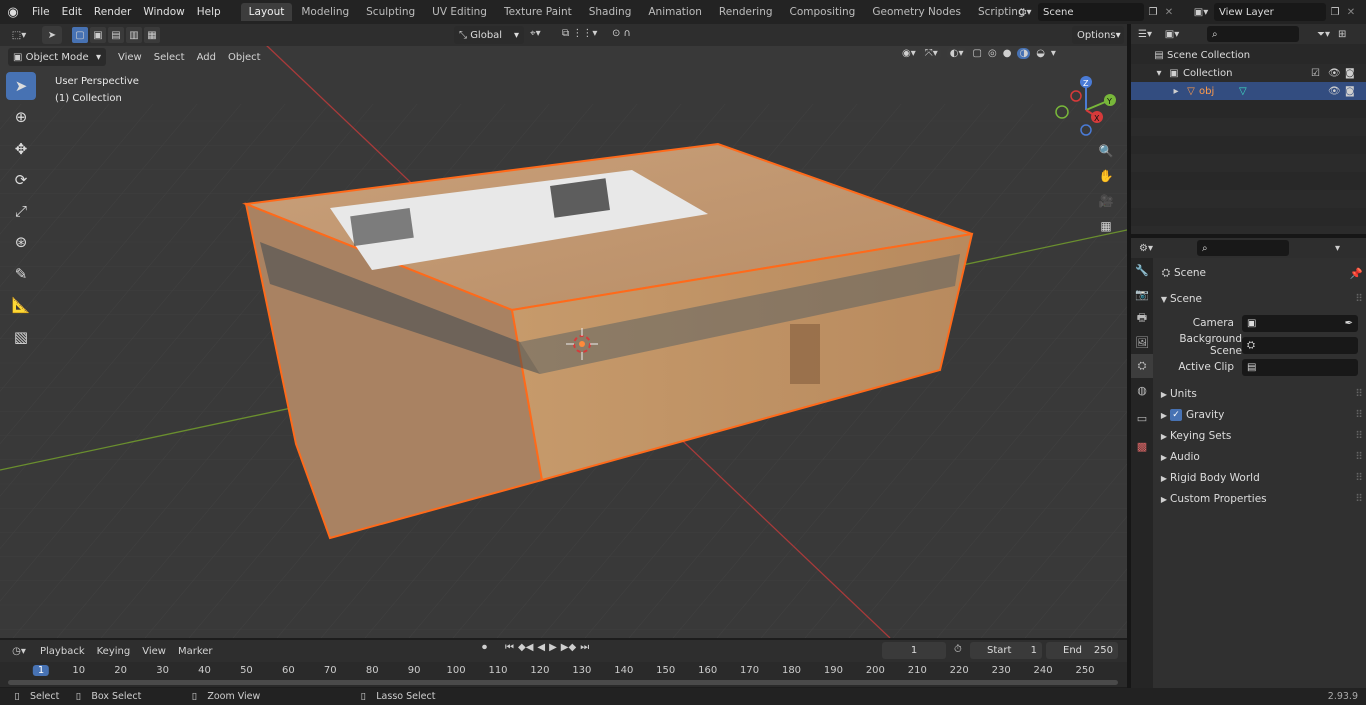 The image size is (1366, 705). What do you see at coordinates (1337, 248) in the screenshot?
I see `props-options-icon: ▾` at bounding box center [1337, 248].